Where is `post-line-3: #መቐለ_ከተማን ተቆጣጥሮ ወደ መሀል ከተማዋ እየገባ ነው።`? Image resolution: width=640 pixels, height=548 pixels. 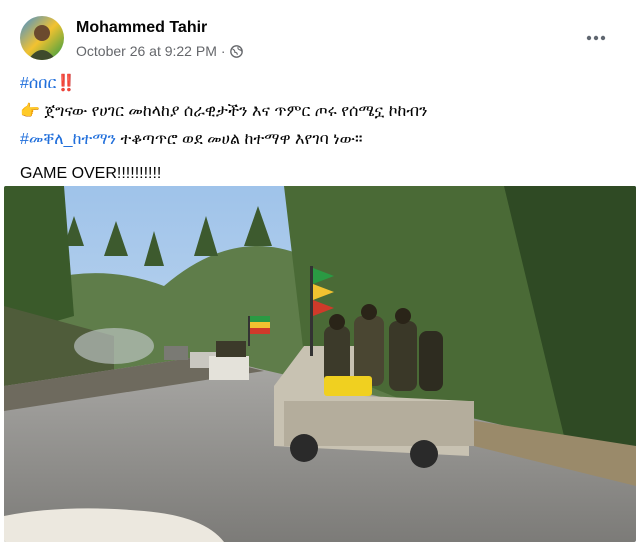
post-line-3: #መቐለ_ከተማን ተቆጣጥሮ ወደ መሀል ከተማዋ እየገባ ነው። is located at coordinates (320, 140).